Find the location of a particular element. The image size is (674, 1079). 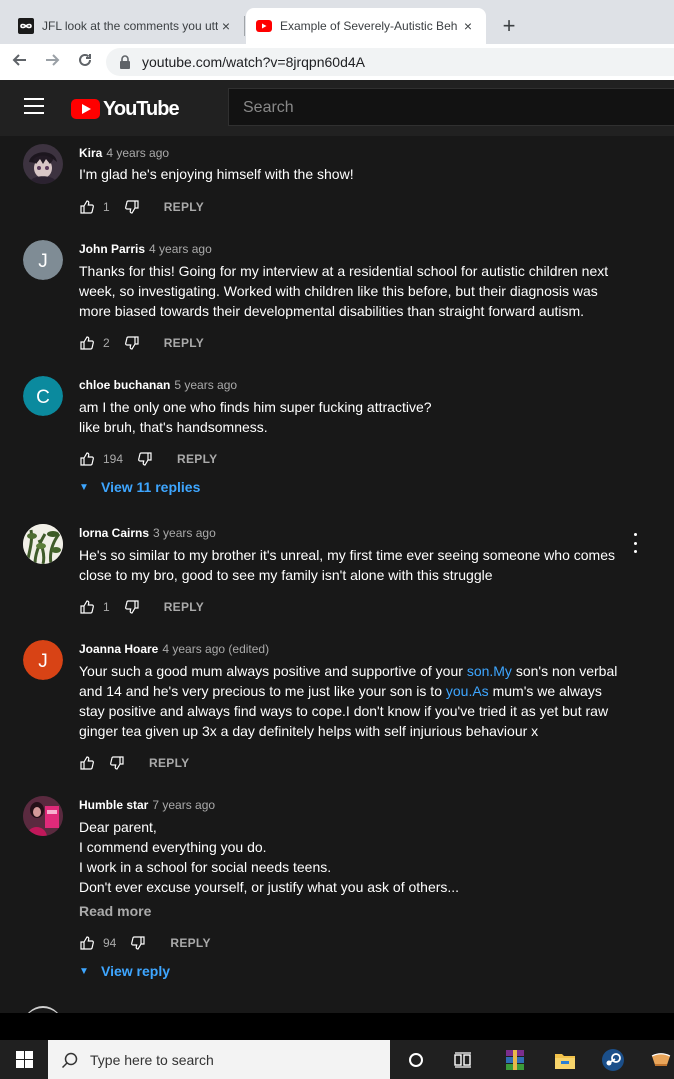

comment-author: Joanna Hoare is located at coordinates (118, 649).